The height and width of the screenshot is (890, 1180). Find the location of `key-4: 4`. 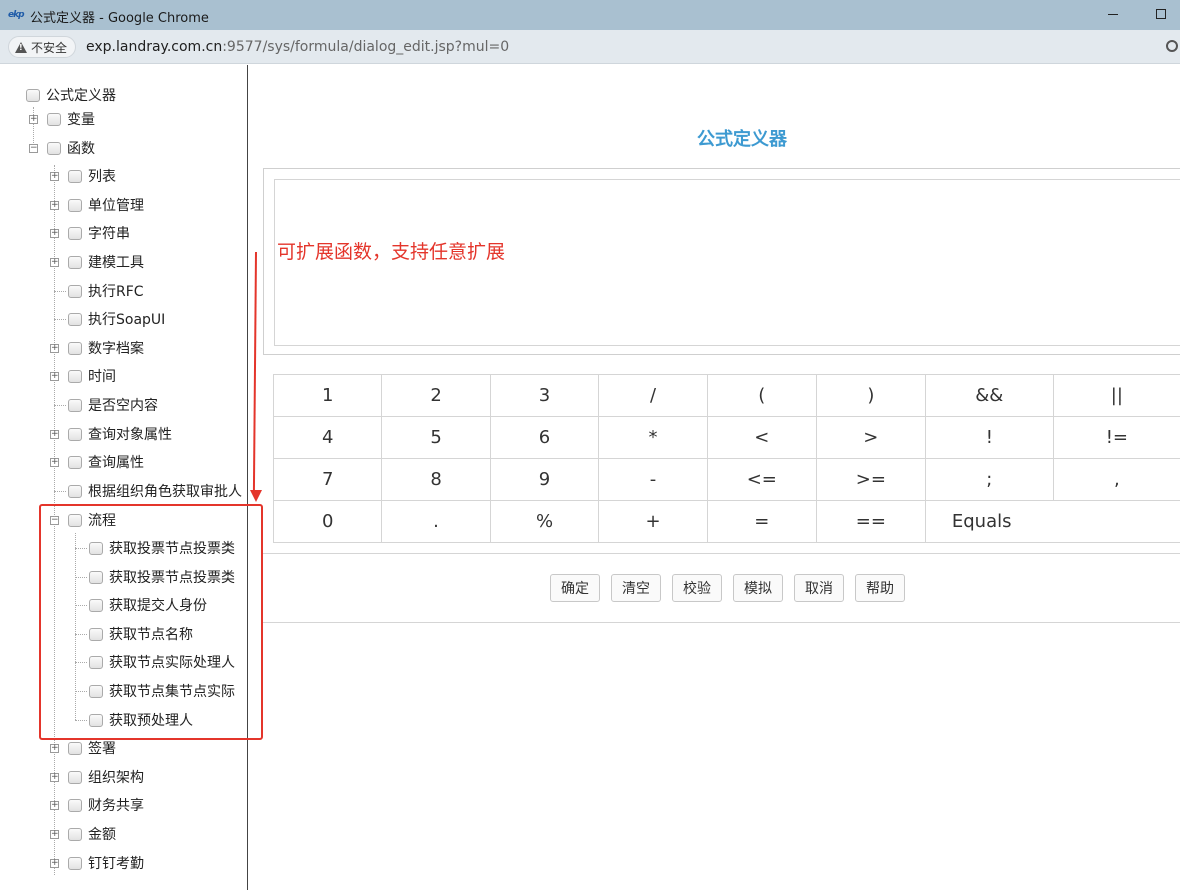

key-4: 4 is located at coordinates (327, 437).